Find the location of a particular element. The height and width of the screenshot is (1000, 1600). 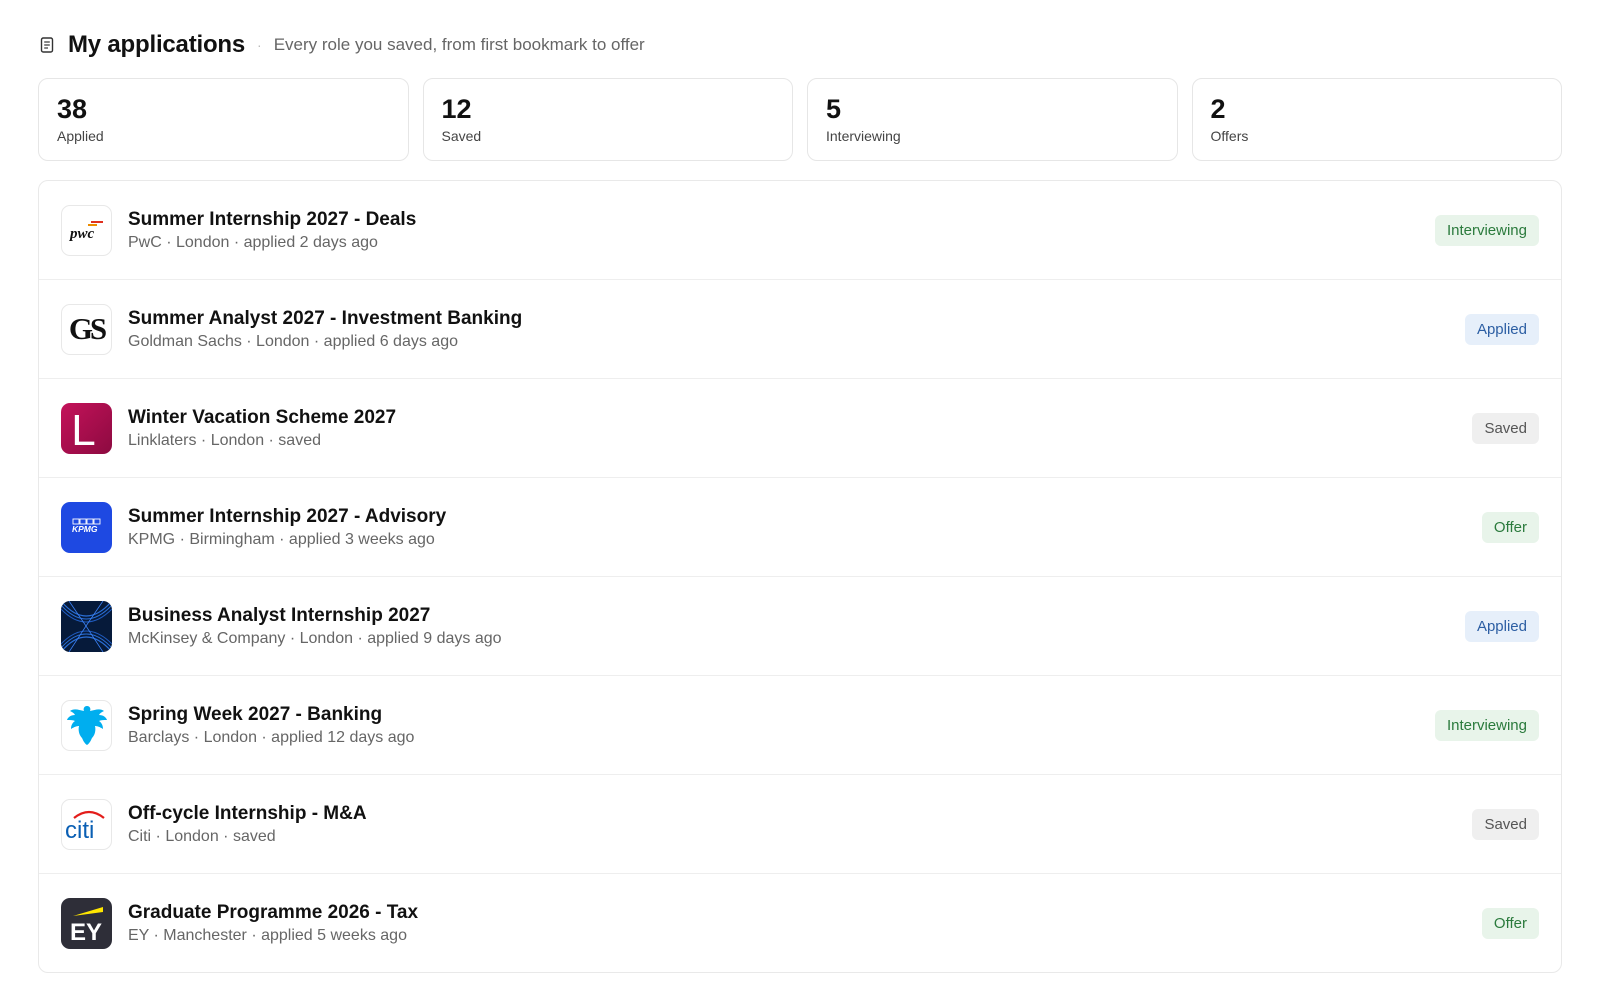

pwc-logo: pwc is located at coordinates (86, 230).